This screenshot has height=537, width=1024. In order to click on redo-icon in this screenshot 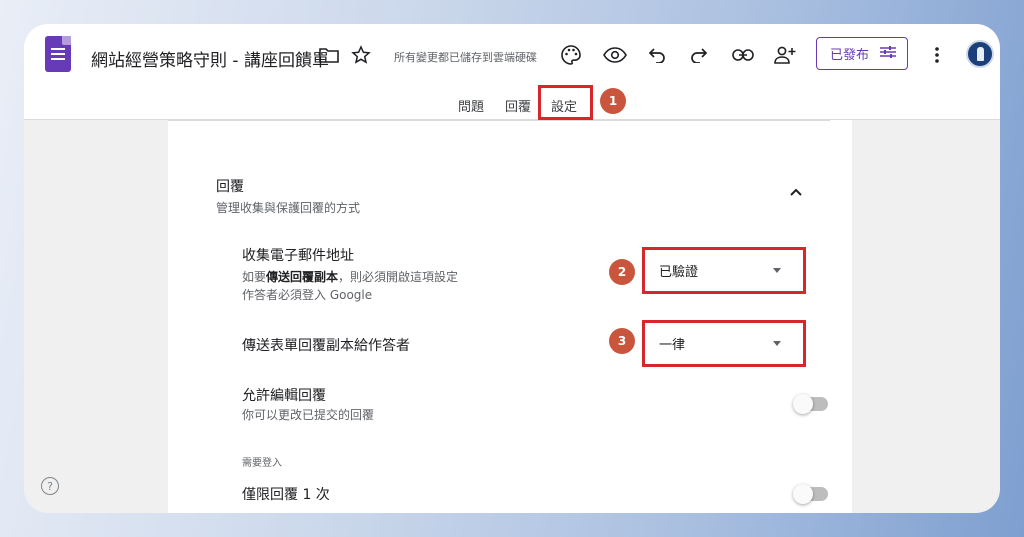, I will do `click(699, 55)`.